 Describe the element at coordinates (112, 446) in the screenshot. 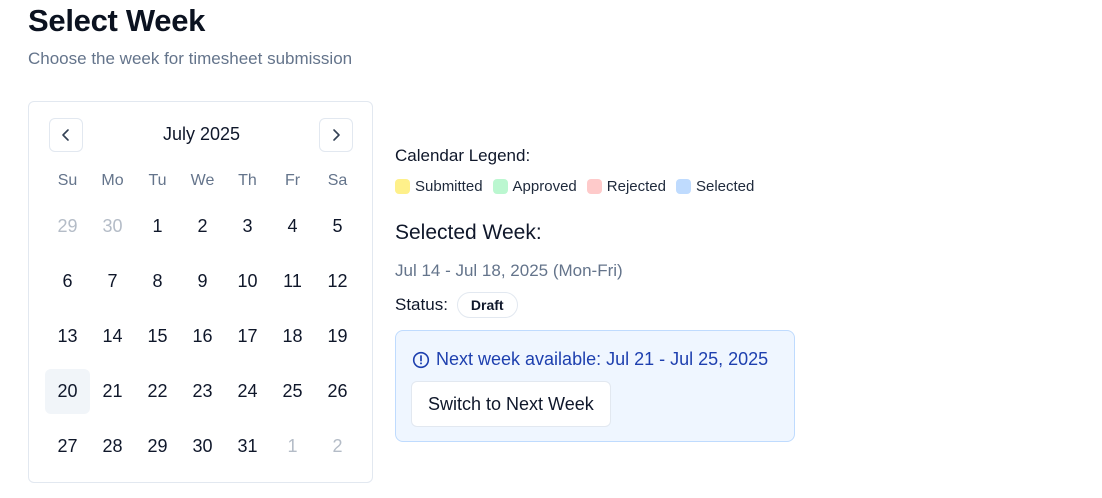

I see `calendar-day: 28` at that location.